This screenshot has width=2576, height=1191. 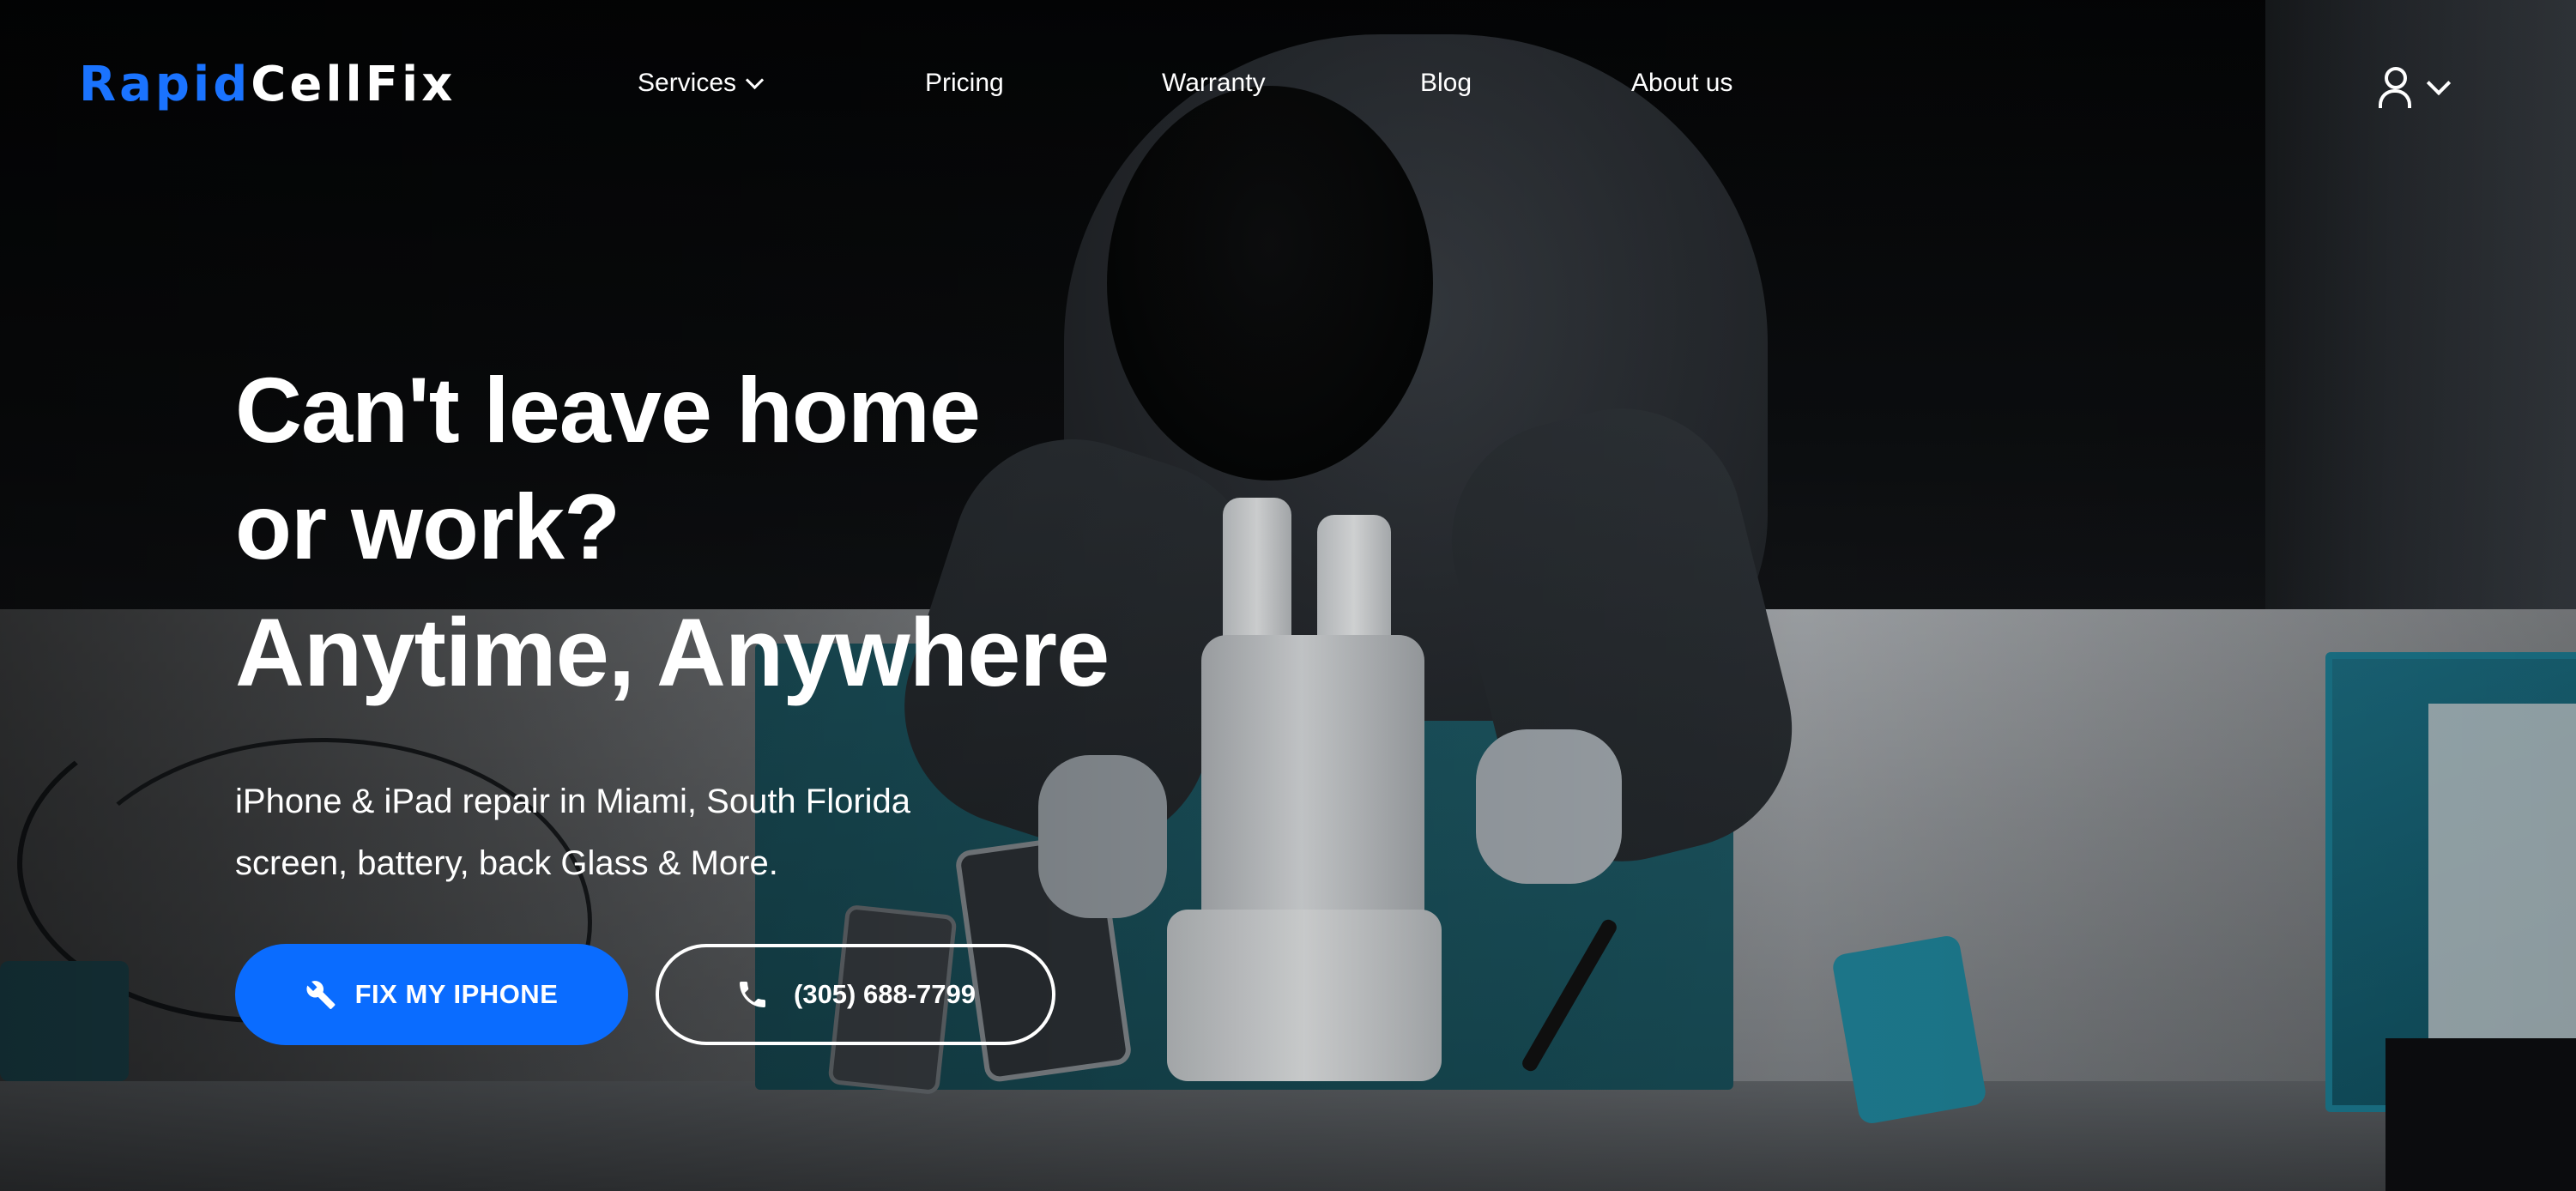 I want to click on nav-item-pricing: Pricing, so click(x=964, y=83).